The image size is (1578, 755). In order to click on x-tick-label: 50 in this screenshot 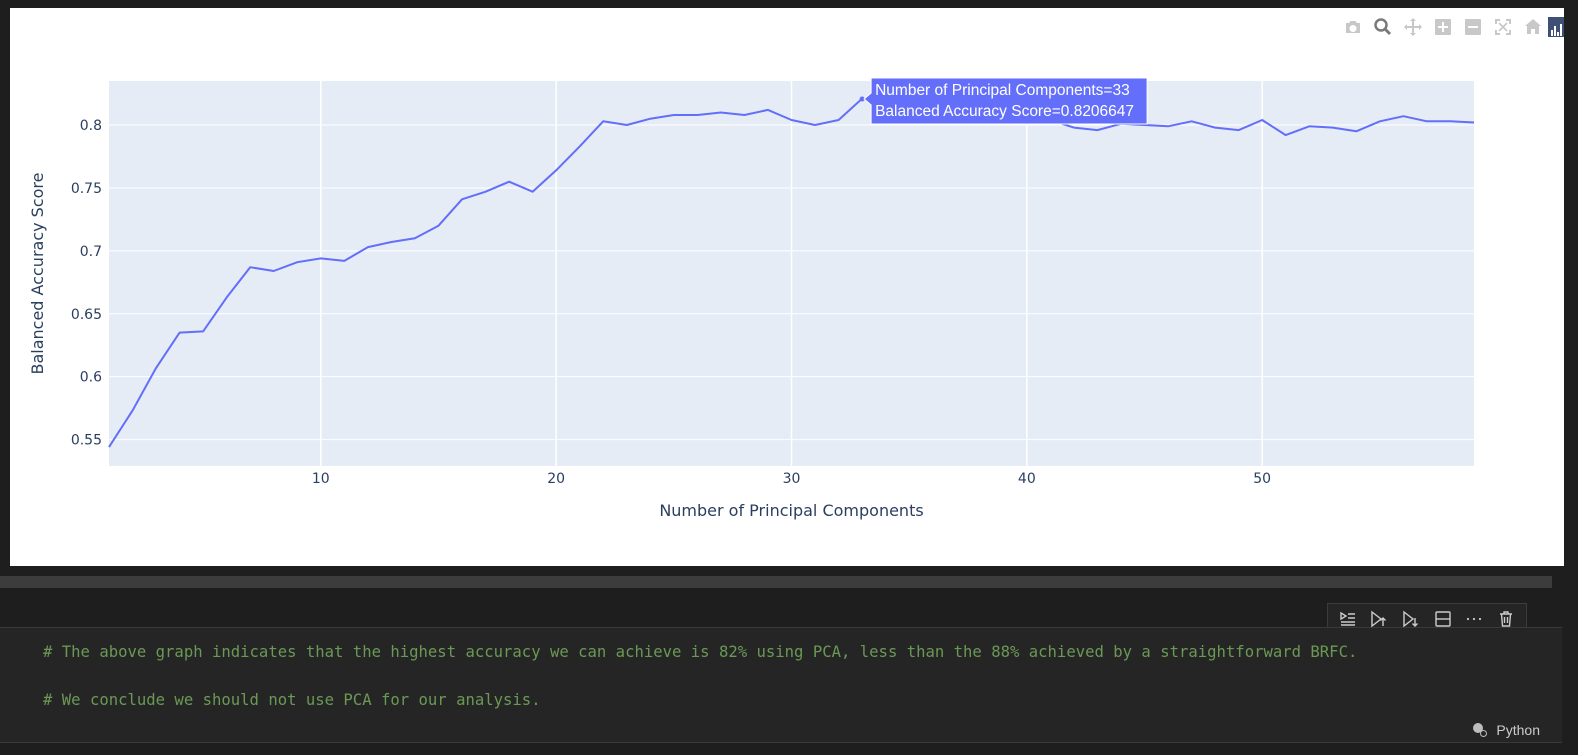, I will do `click(1262, 479)`.